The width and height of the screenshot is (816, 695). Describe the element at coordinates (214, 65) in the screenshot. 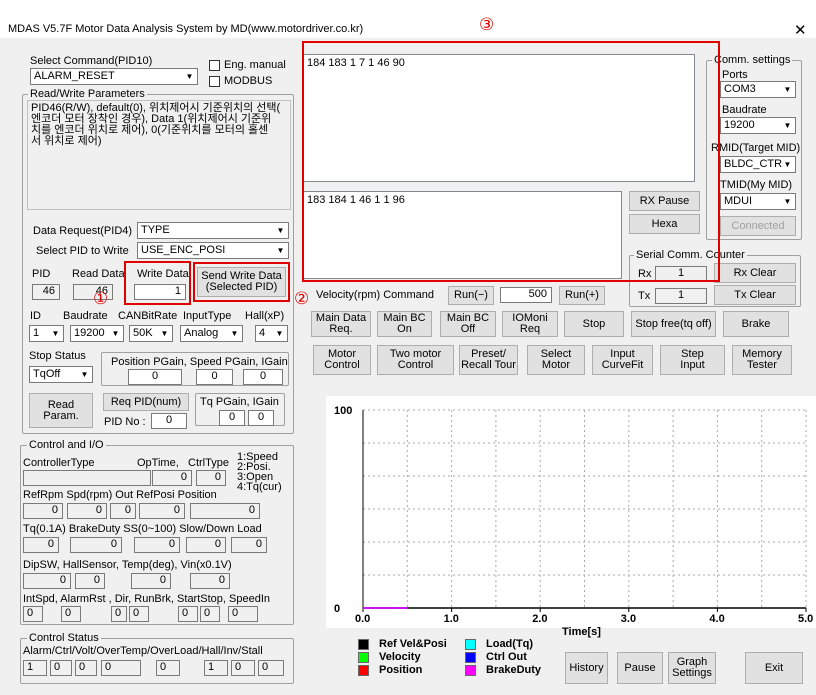

I see `eng-manual-checkbox` at that location.